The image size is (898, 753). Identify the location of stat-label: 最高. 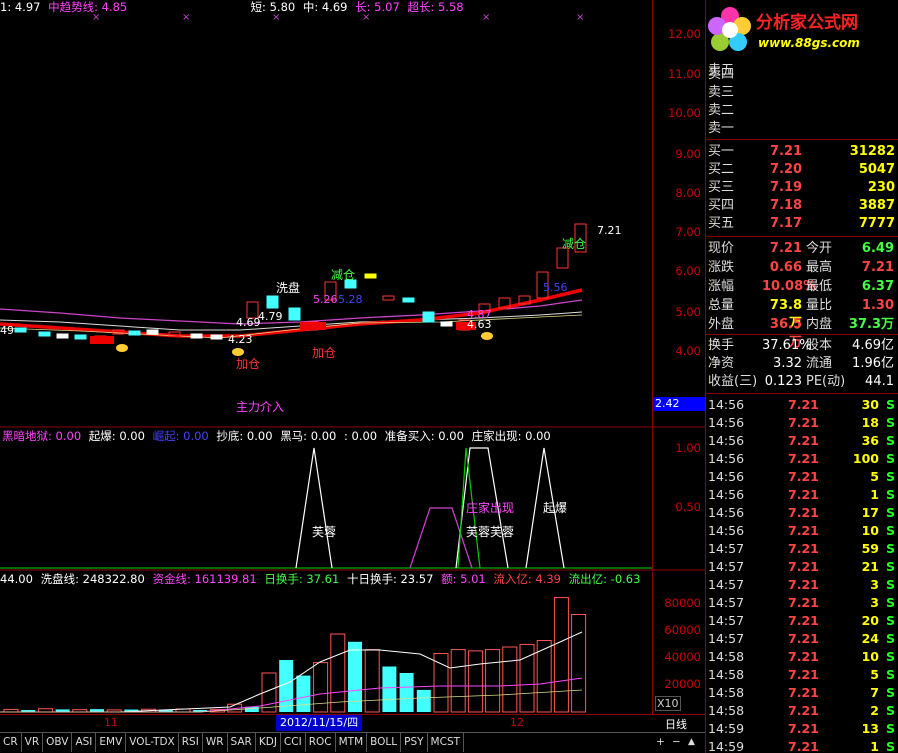
(819, 267).